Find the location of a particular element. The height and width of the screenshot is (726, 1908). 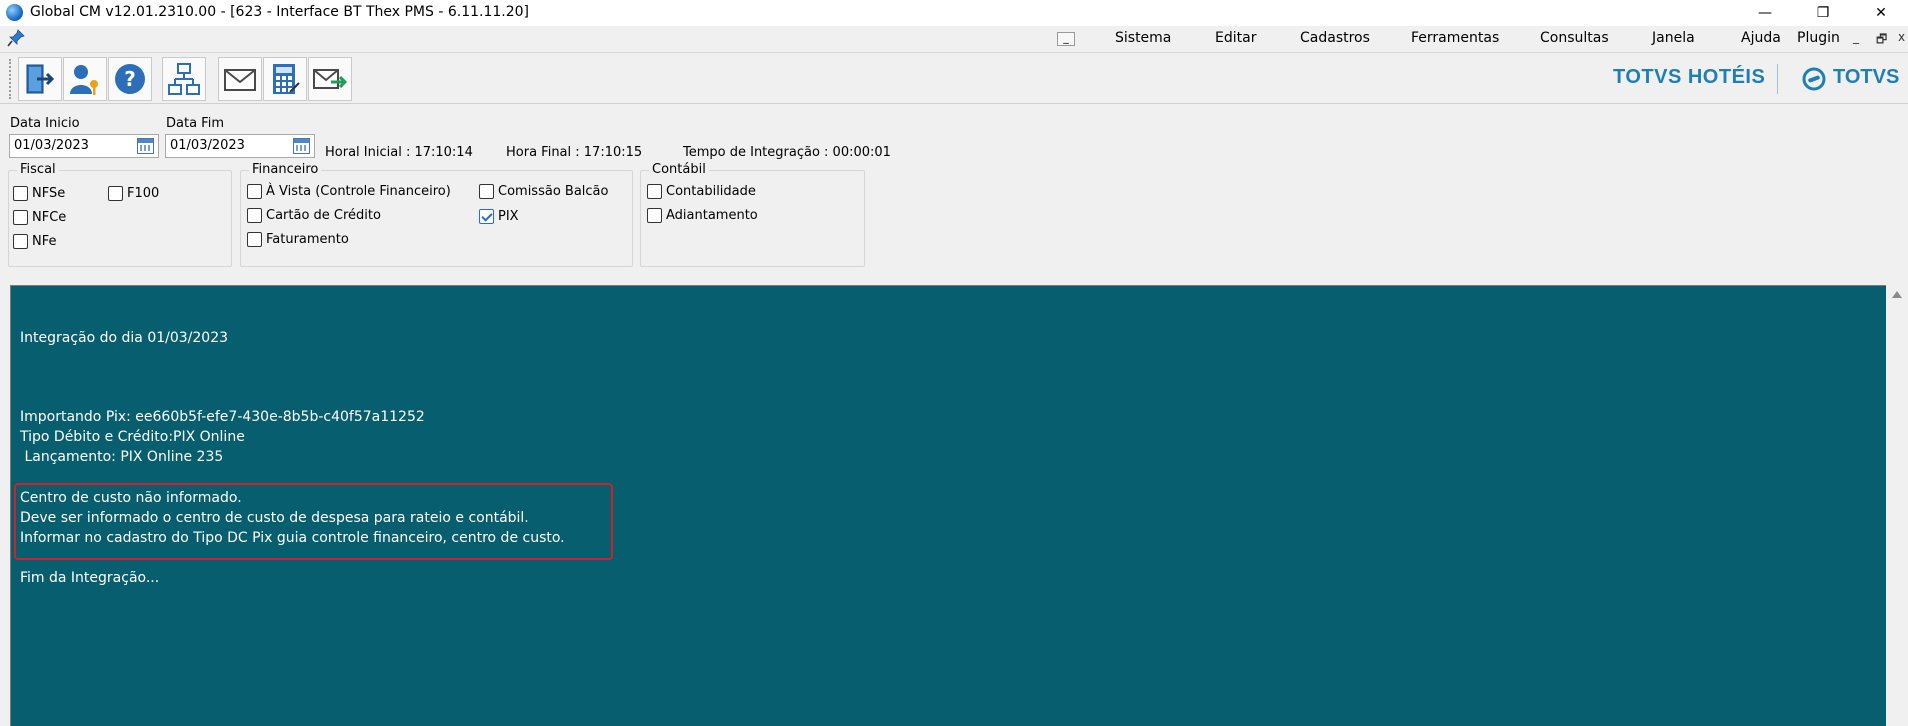

hora-final-text: Hora Final : 17:10:15 is located at coordinates (574, 152).